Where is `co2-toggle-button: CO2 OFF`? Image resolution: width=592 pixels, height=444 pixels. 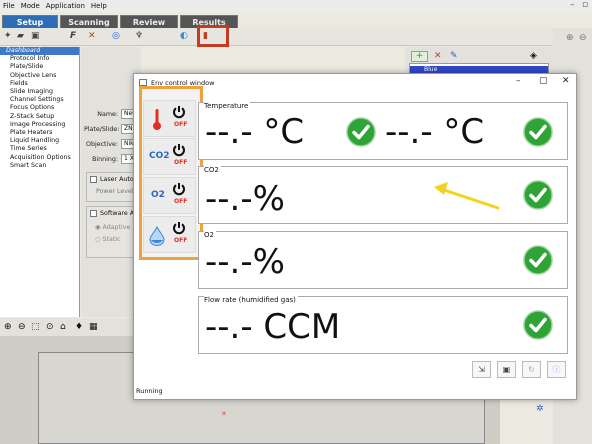 co2-toggle-button: CO2 OFF is located at coordinates (169, 156).